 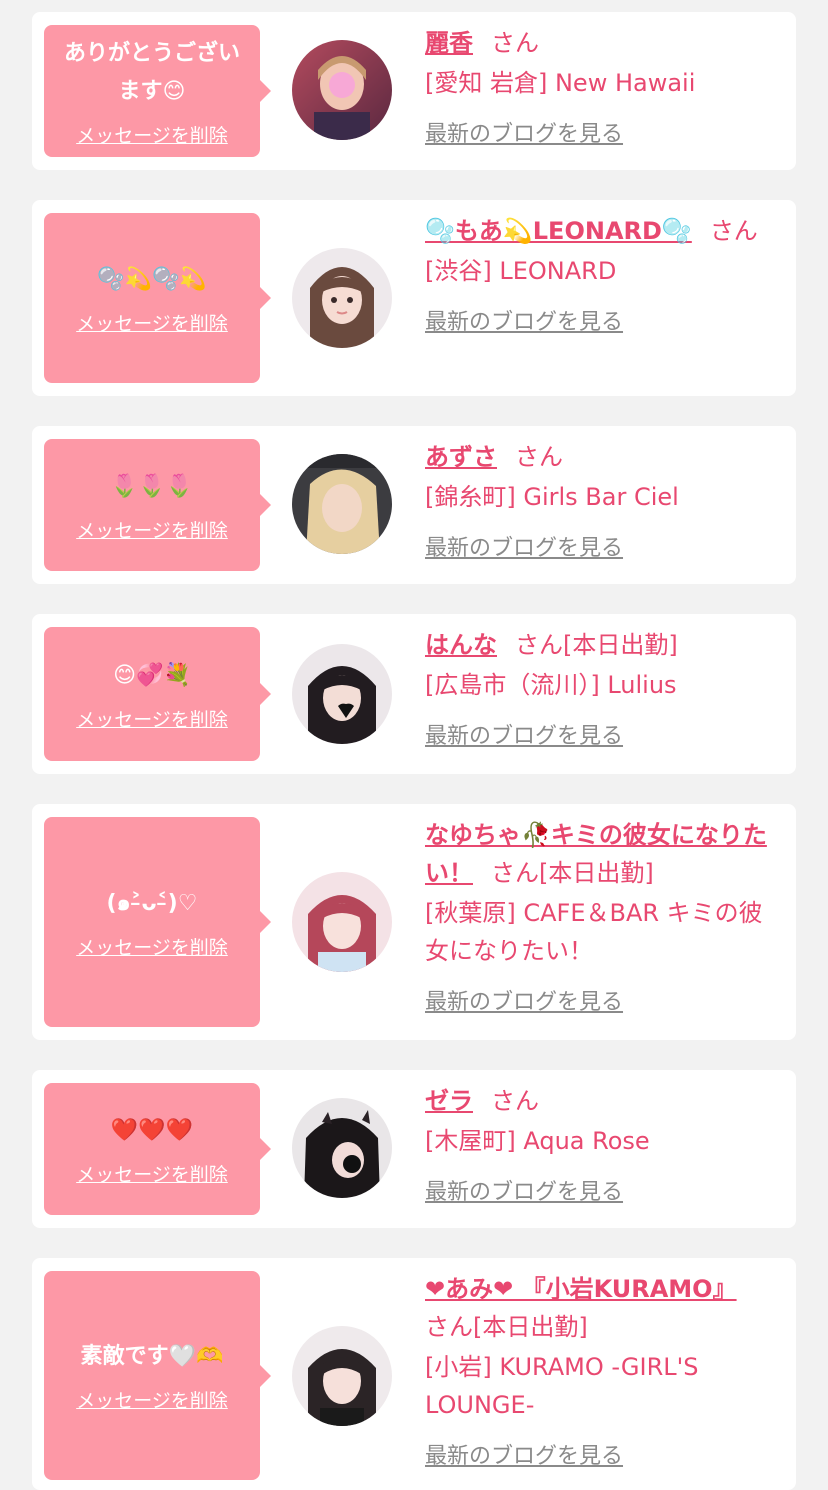 What do you see at coordinates (157, 922) in the screenshot?
I see `message-bubble: (๑˃̵ᴗ˂̵)♡ メッセージを削除` at bounding box center [157, 922].